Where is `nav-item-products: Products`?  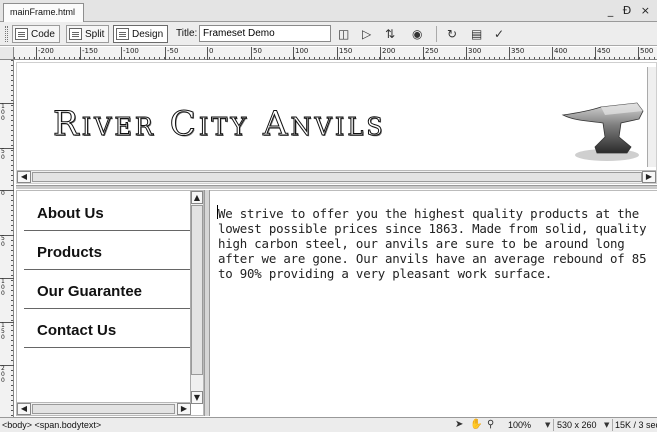 nav-item-products: Products is located at coordinates (107, 250).